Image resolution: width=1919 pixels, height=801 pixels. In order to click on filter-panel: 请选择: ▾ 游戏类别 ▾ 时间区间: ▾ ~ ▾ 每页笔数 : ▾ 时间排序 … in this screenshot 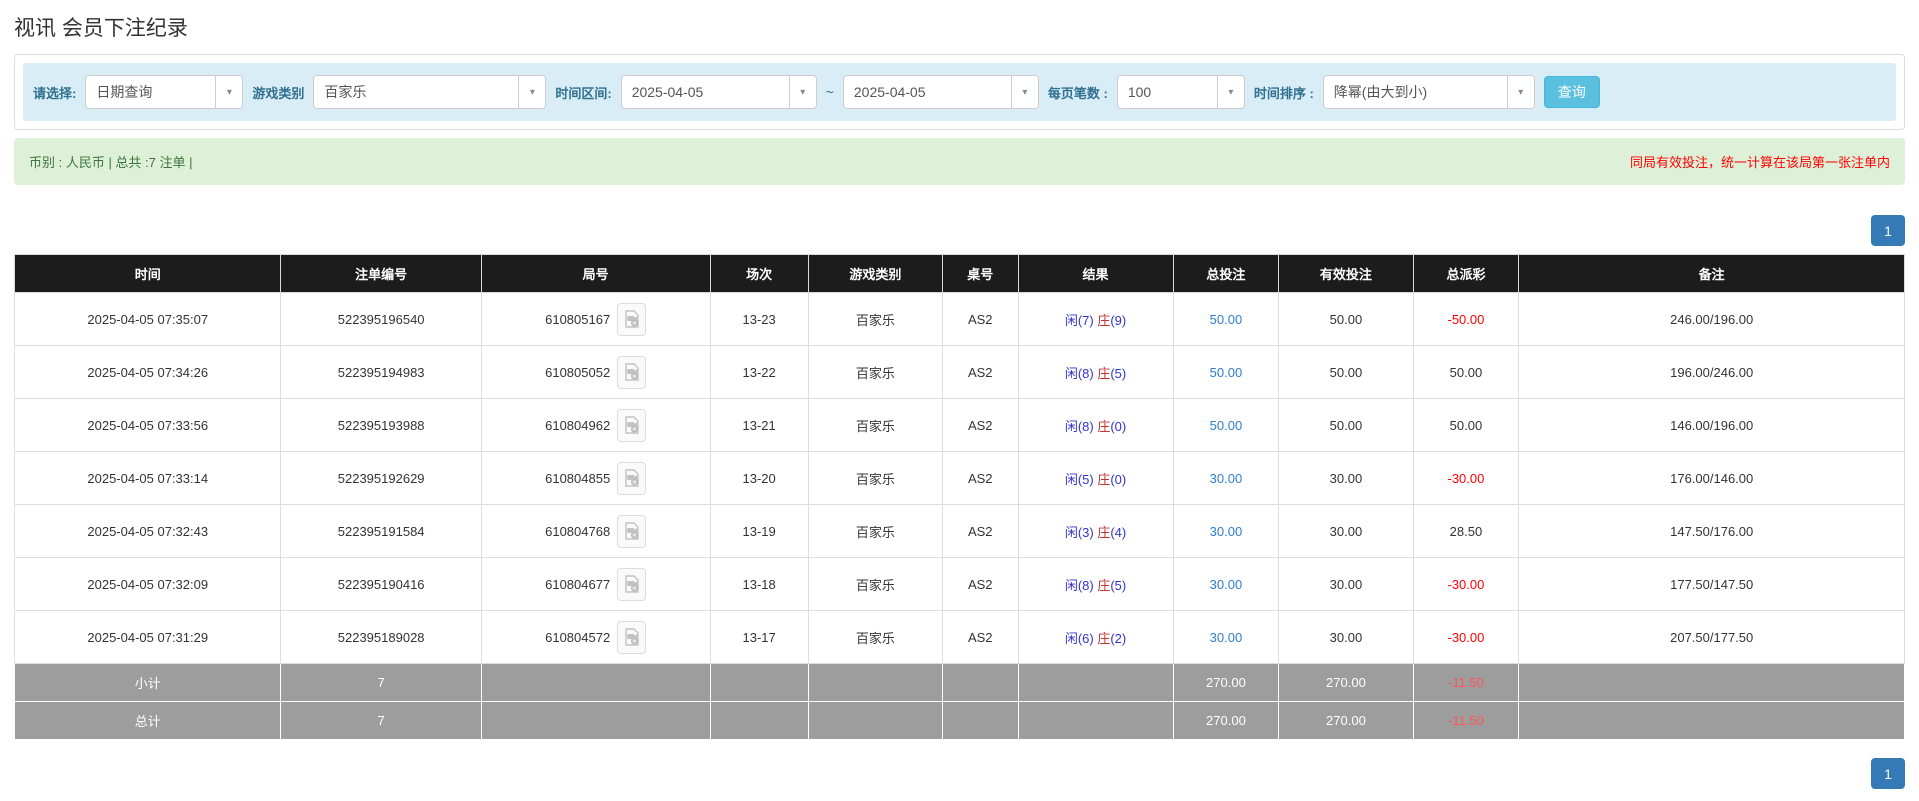, I will do `click(959, 92)`.